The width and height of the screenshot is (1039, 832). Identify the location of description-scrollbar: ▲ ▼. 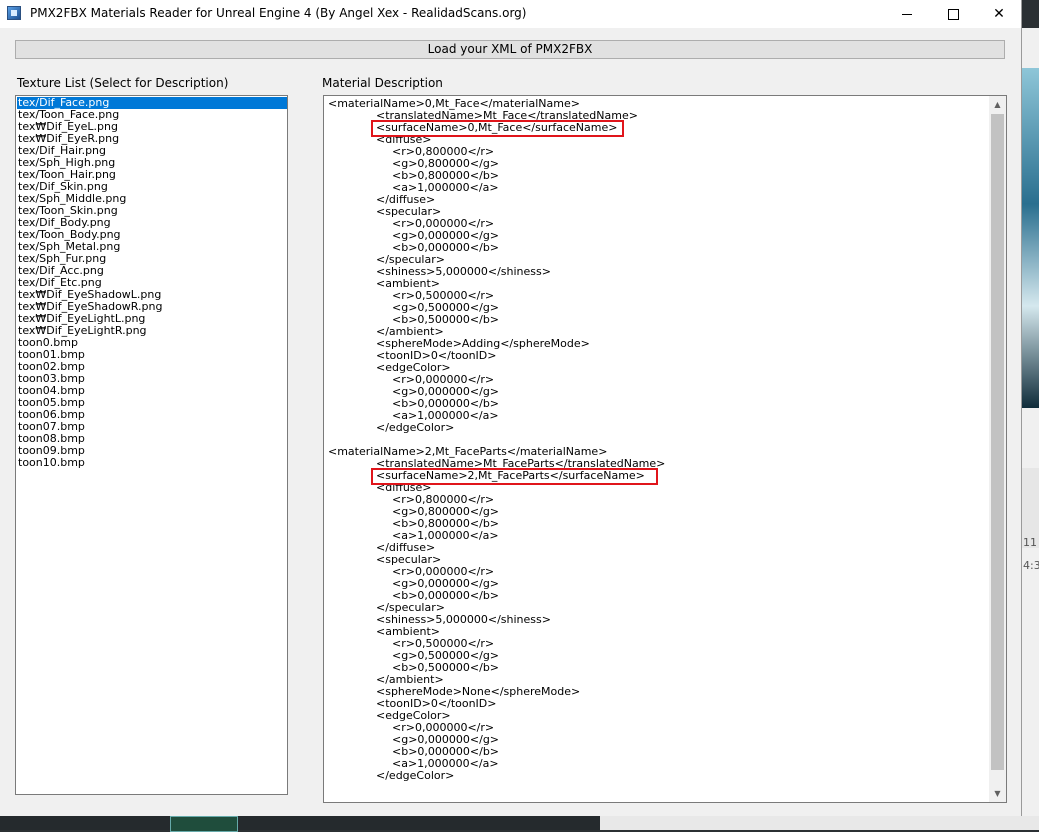
(997, 449).